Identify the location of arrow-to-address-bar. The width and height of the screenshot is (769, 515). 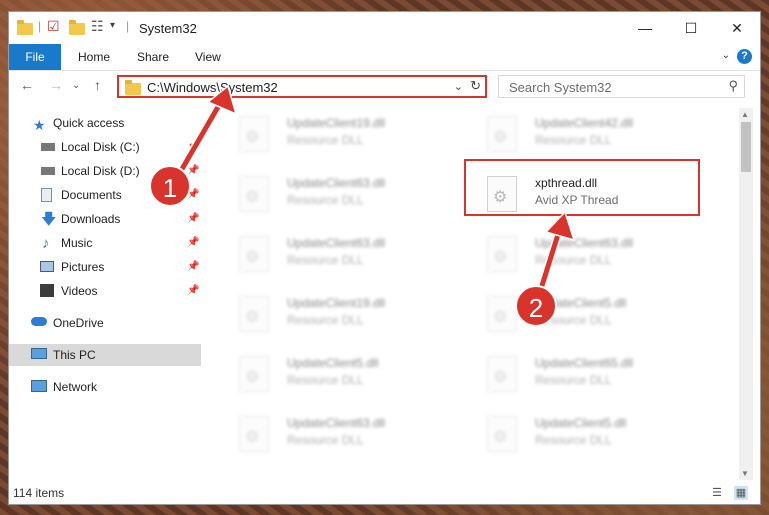
(206, 132).